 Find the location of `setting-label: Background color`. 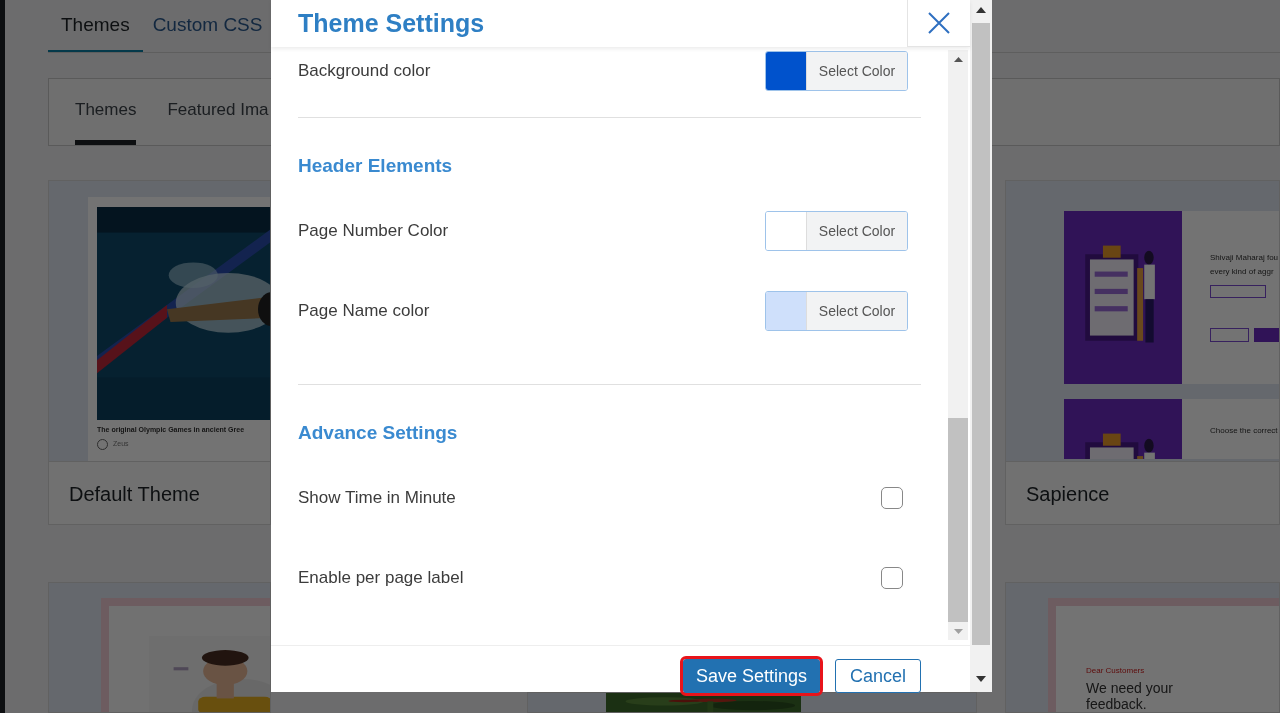

setting-label: Background color is located at coordinates (364, 71).